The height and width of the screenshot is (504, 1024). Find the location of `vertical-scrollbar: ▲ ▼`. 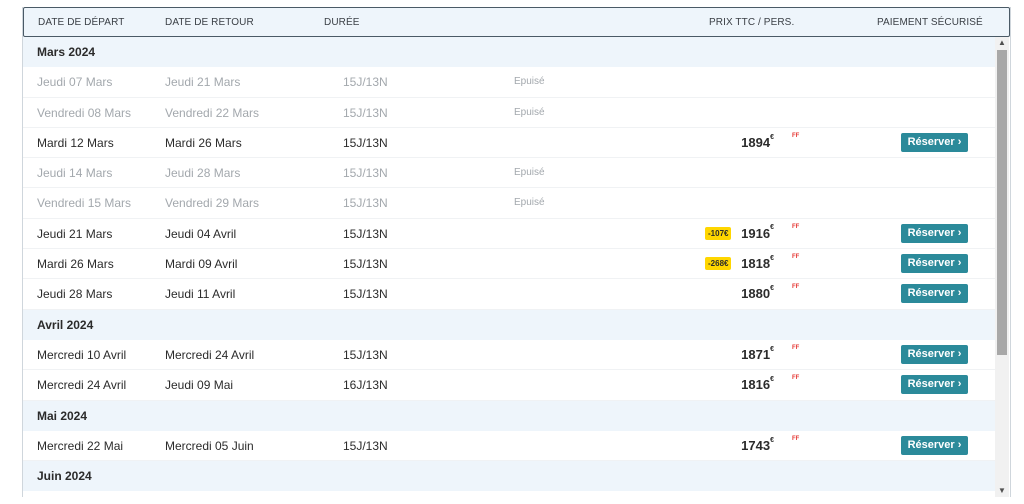

vertical-scrollbar: ▲ ▼ is located at coordinates (1002, 267).